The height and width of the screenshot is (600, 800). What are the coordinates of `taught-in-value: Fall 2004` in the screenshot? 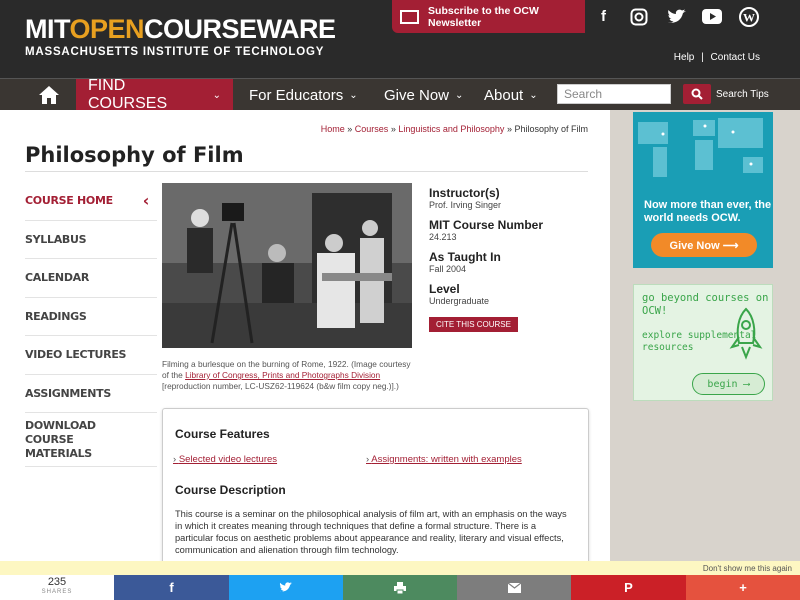 It's located at (448, 269).